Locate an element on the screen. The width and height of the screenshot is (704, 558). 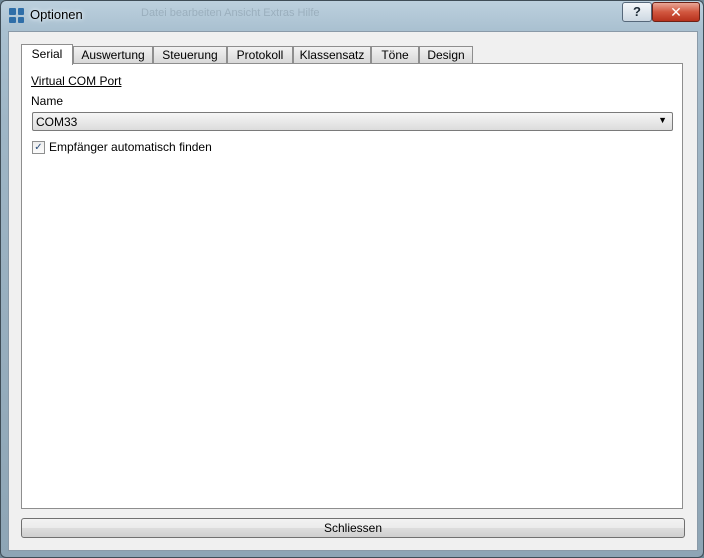
tab-design: Design is located at coordinates (446, 54).